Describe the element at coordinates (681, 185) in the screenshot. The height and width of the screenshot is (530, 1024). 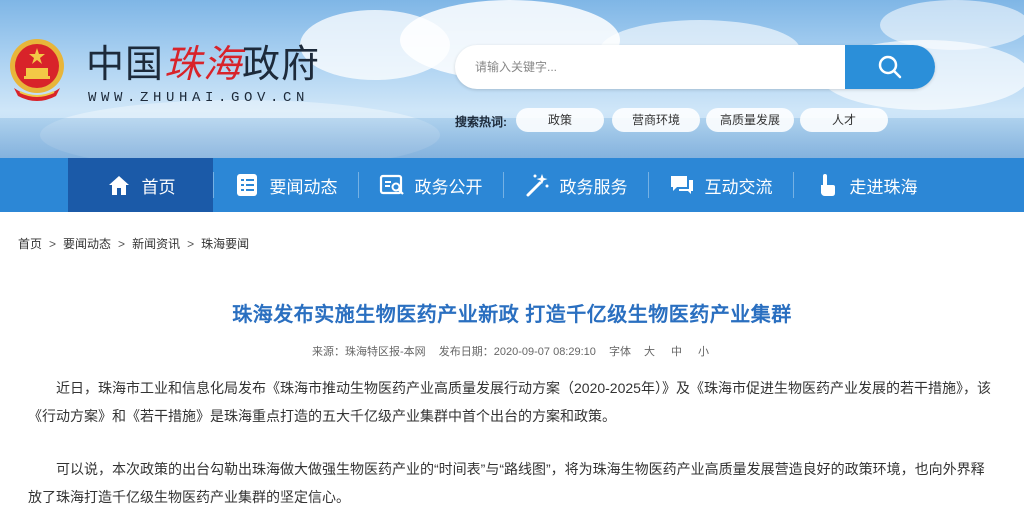
I see `chat-icon` at that location.